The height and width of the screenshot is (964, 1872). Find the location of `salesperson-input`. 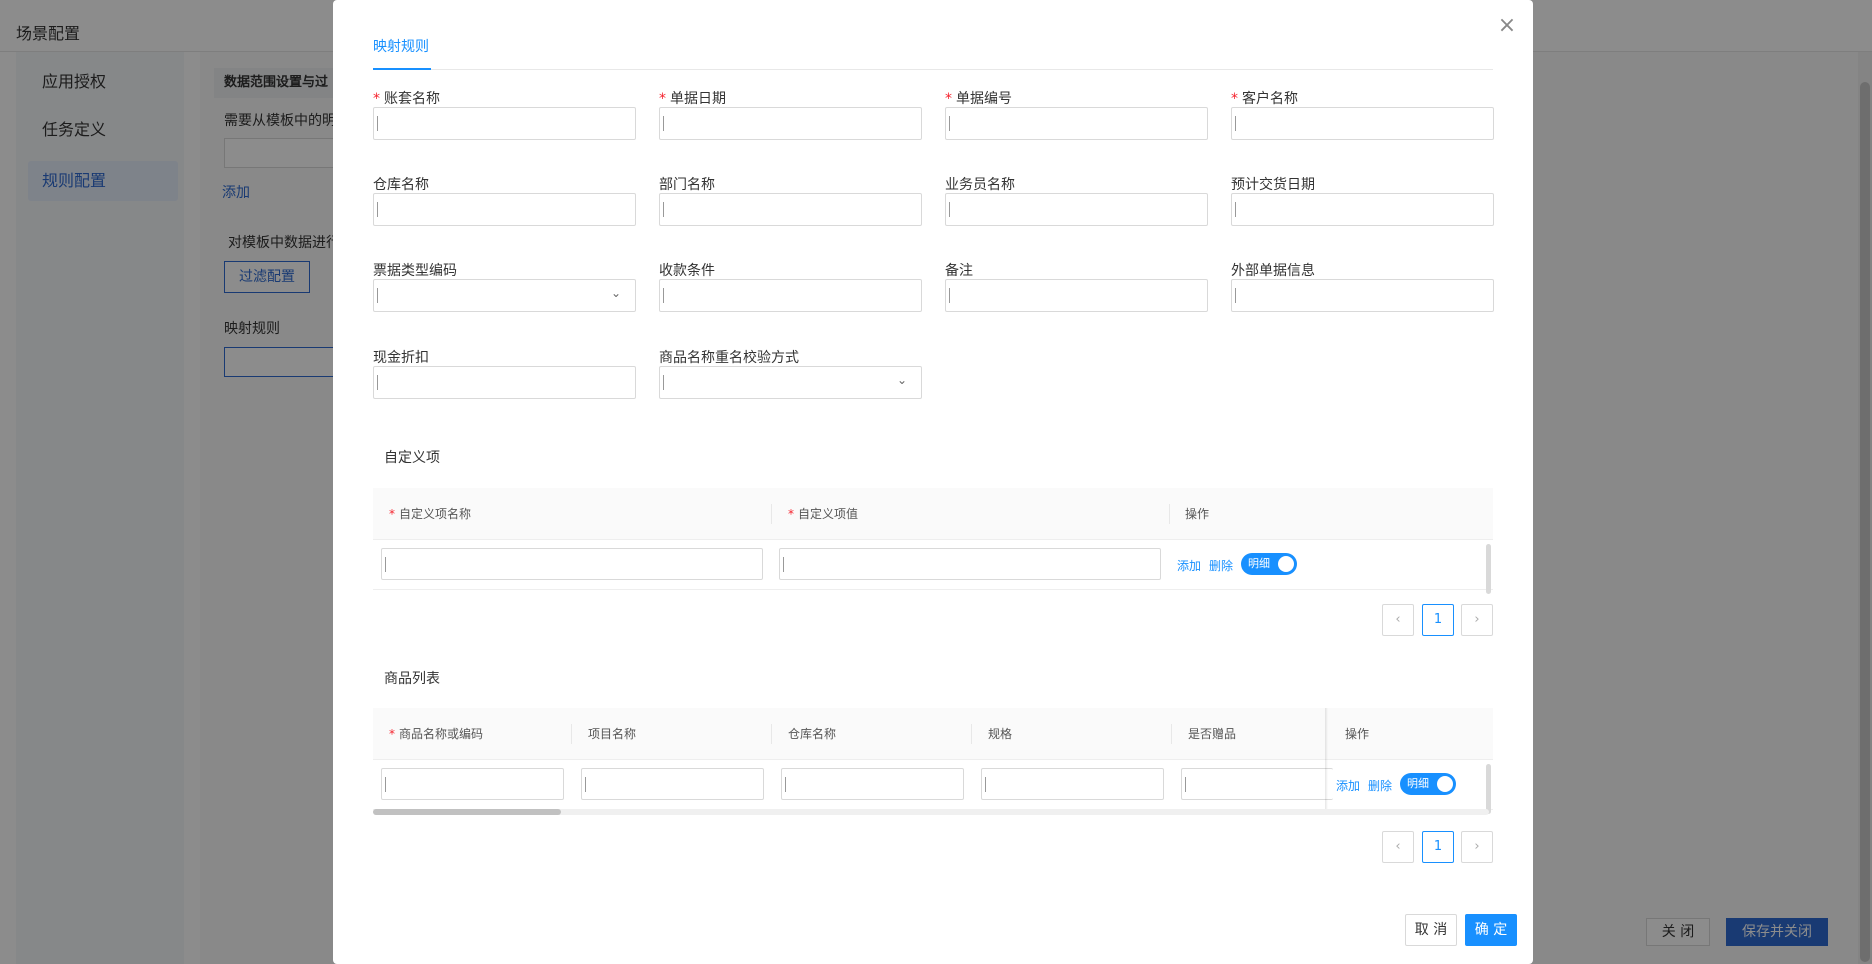

salesperson-input is located at coordinates (1076, 209).